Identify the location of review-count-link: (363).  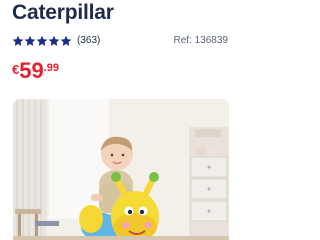
(88, 41).